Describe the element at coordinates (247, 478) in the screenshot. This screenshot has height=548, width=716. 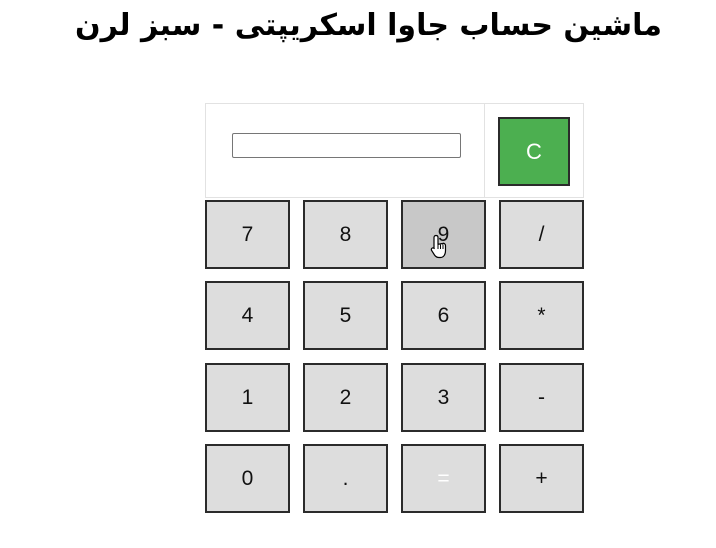
I see `key-0: 0` at that location.